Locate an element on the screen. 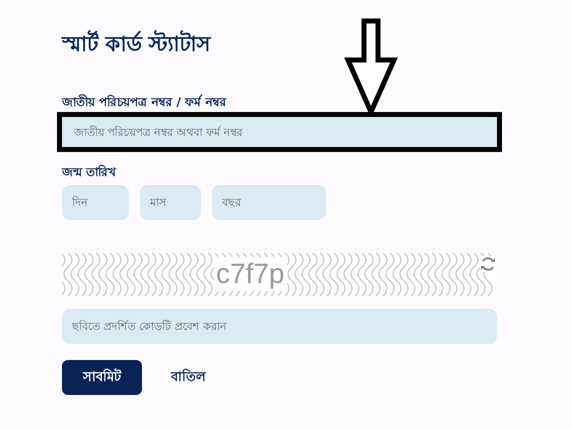  field-label: জাতীয় পরিচয়পত্র নম্বর / ফর্ম নম্বর is located at coordinates (145, 102).